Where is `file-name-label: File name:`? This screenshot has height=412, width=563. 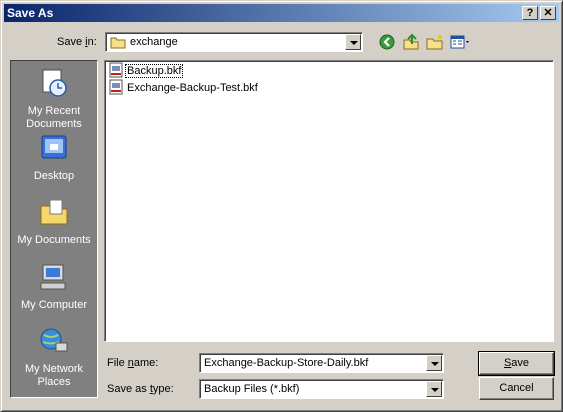 file-name-label: File name: is located at coordinates (133, 363).